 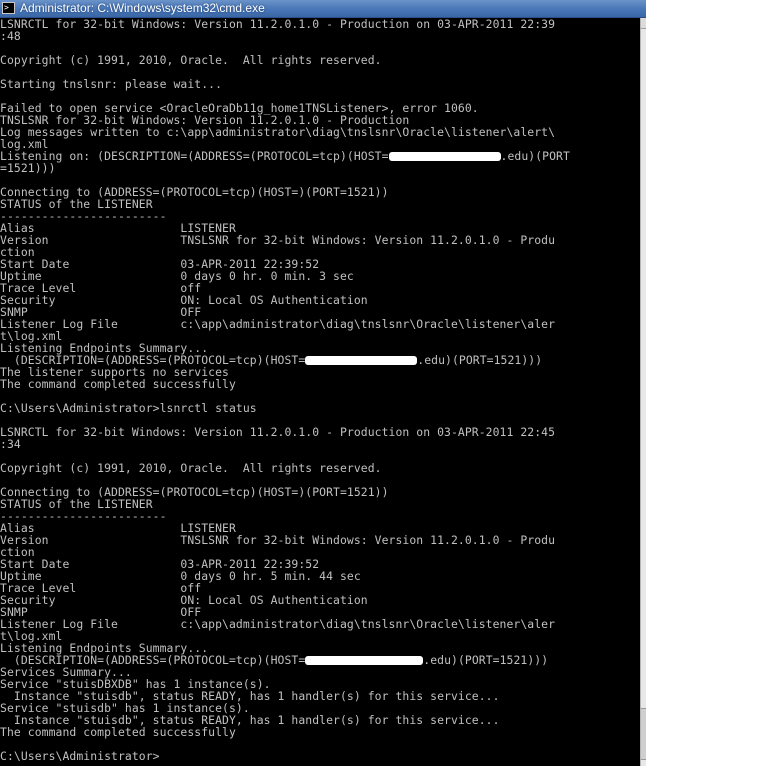 I want to click on scroll-up-arrow, so click(x=643, y=23).